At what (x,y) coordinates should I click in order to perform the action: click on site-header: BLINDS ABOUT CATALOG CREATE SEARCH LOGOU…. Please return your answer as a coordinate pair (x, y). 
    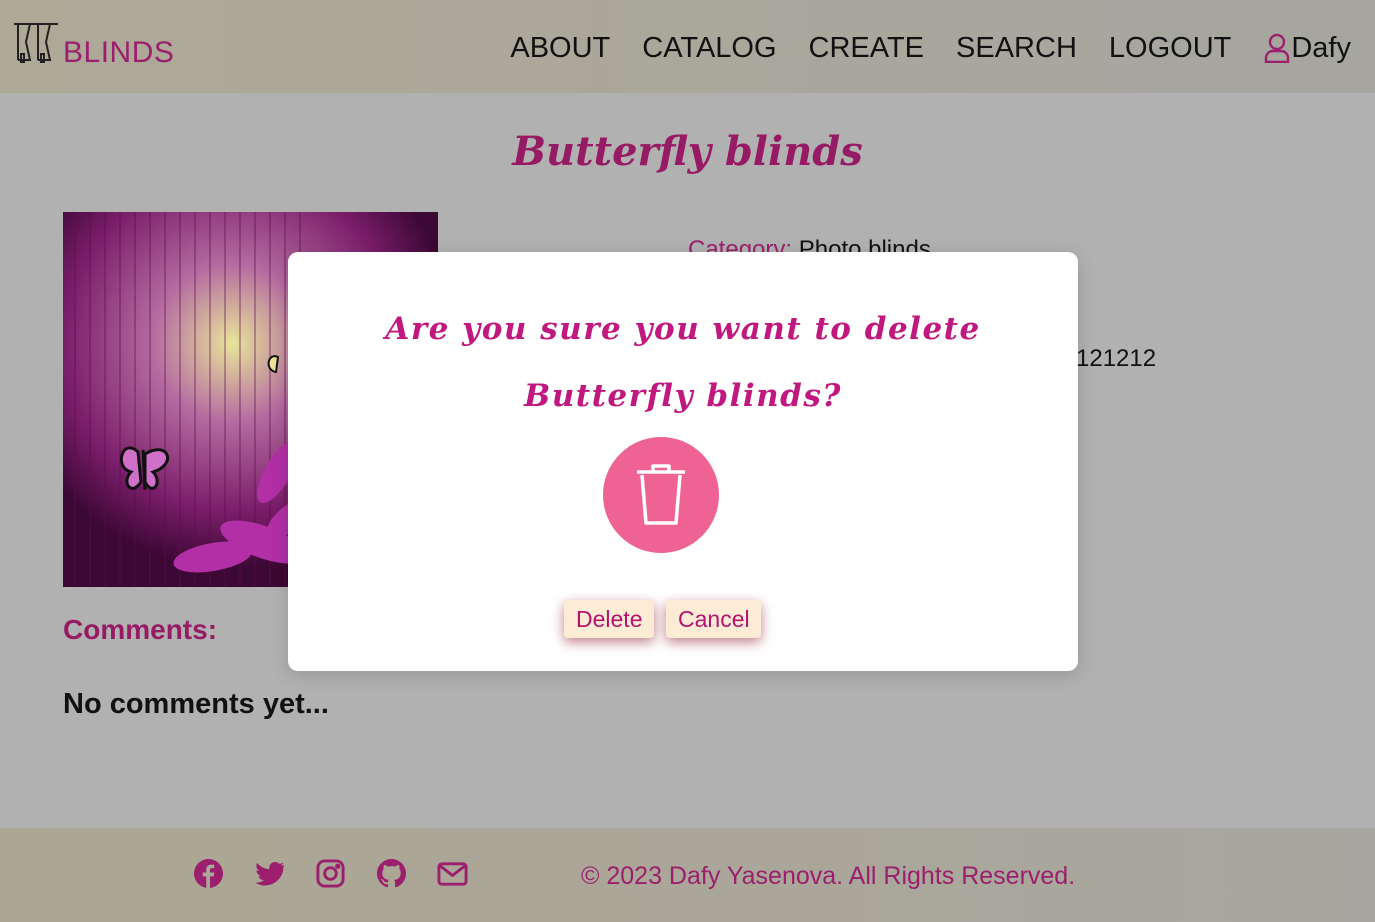
    Looking at the image, I should click on (687, 46).